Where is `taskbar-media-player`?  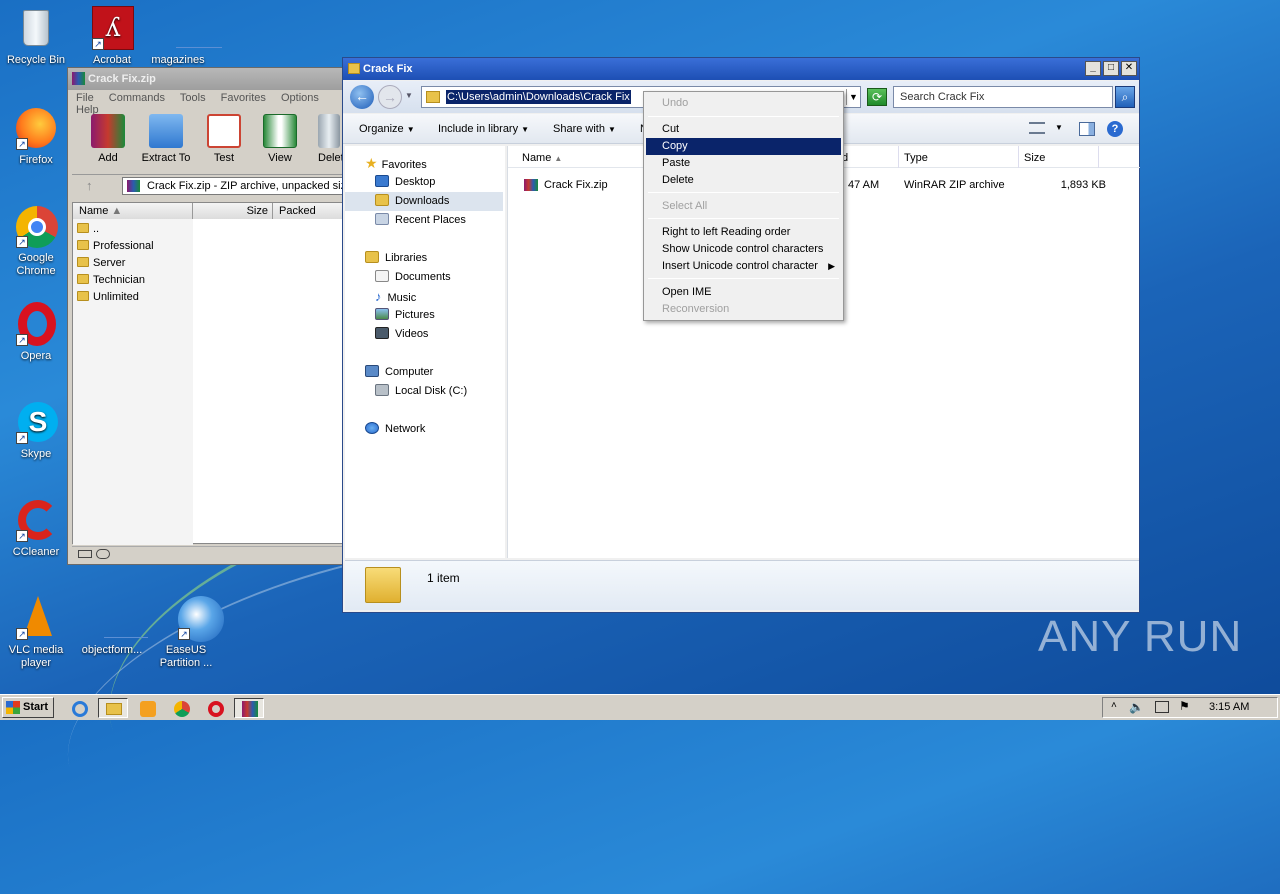 taskbar-media-player is located at coordinates (147, 708).